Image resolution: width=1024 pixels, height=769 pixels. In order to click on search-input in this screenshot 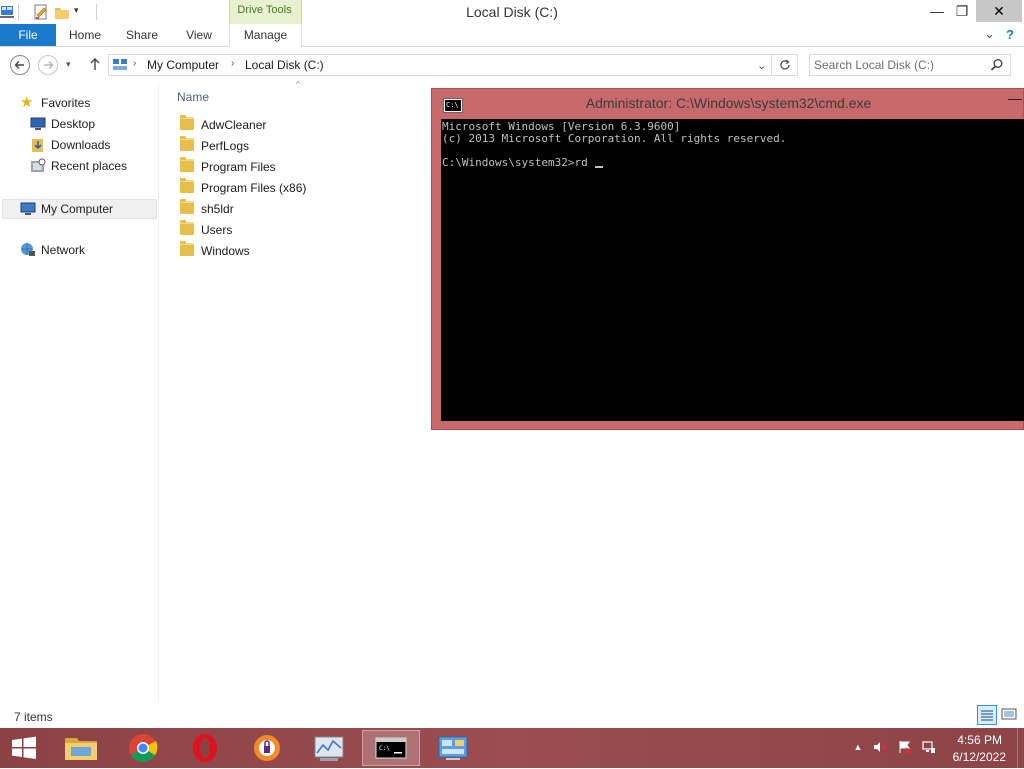, I will do `click(899, 65)`.